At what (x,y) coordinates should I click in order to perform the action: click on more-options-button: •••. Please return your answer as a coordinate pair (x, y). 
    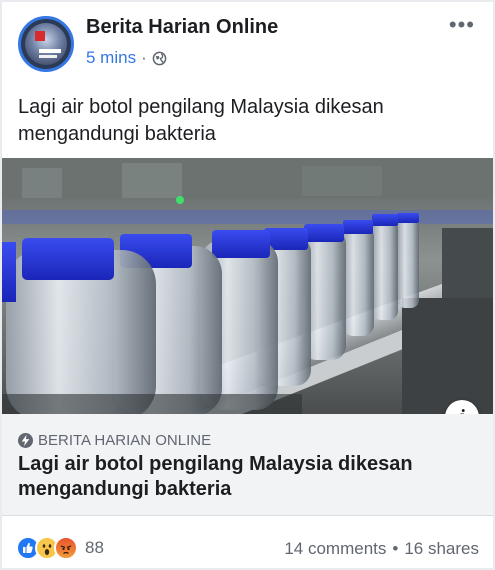
    Looking at the image, I should click on (462, 25).